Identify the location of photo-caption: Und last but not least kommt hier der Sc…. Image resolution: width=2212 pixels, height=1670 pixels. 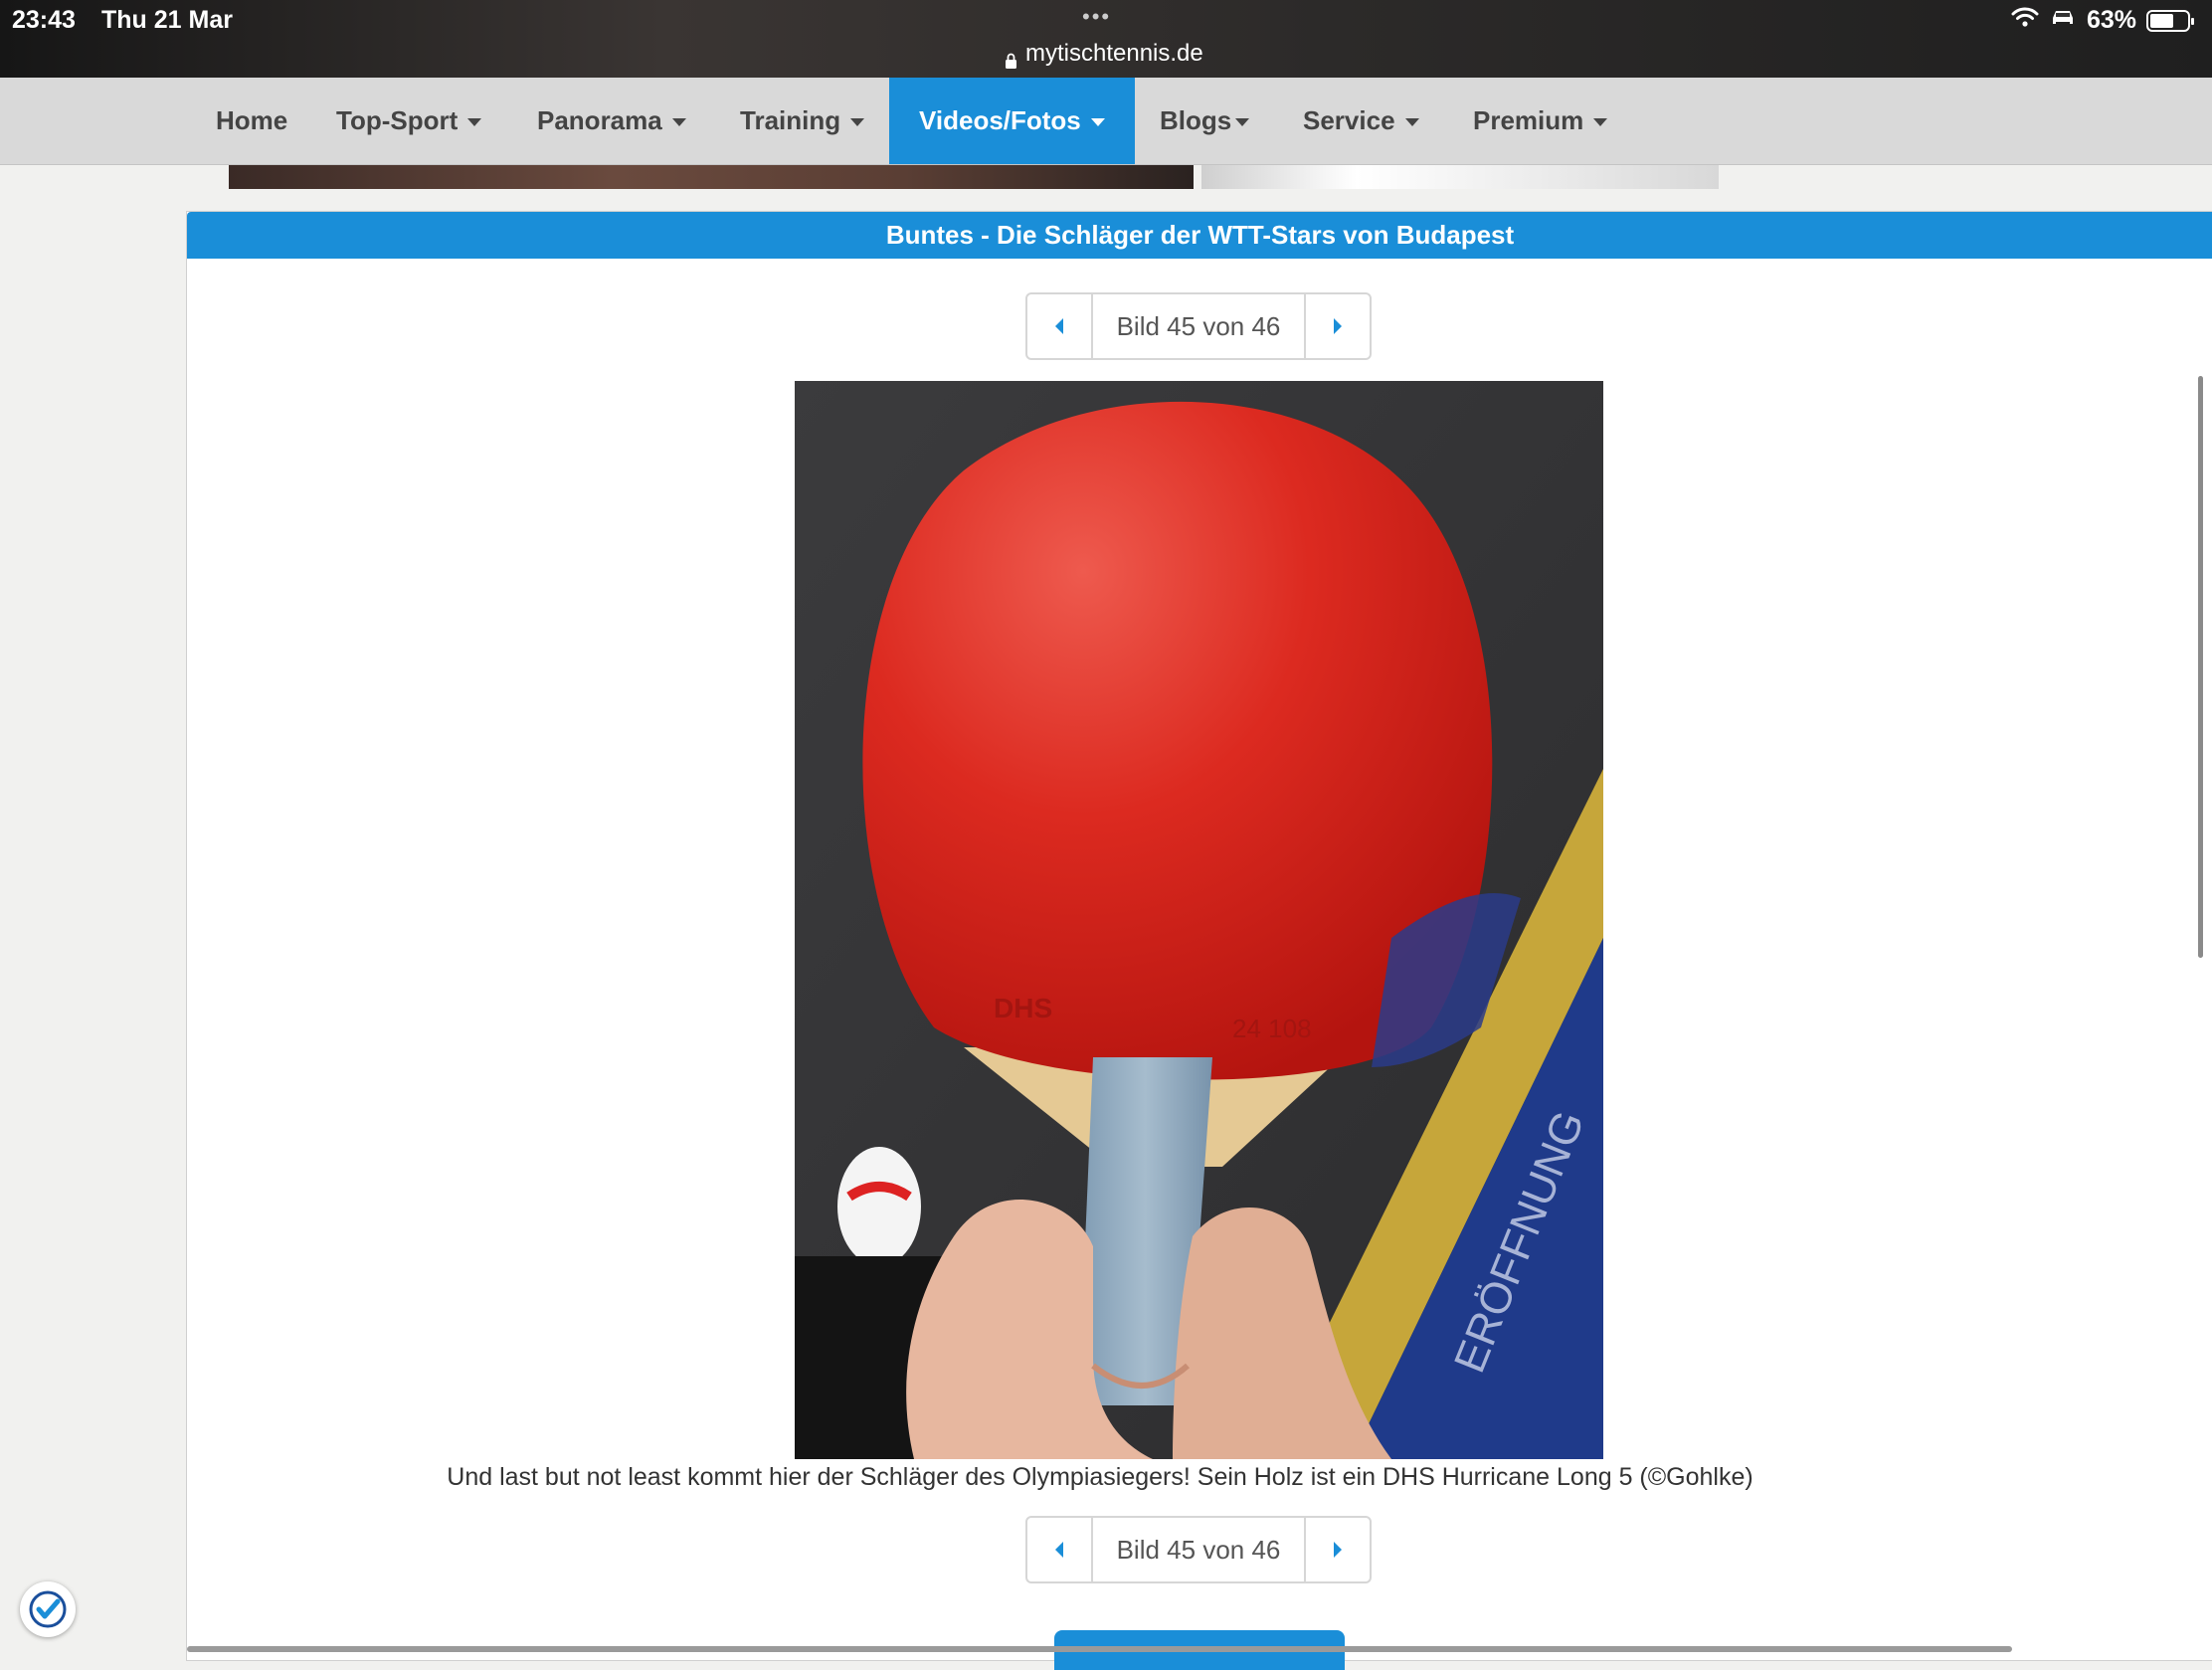
(1100, 1477).